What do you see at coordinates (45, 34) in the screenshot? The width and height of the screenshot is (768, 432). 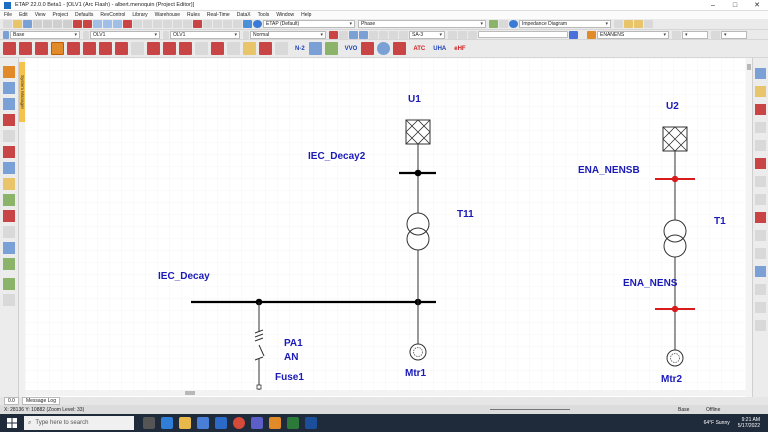 I see `base-dropdown: Base ▾` at bounding box center [45, 34].